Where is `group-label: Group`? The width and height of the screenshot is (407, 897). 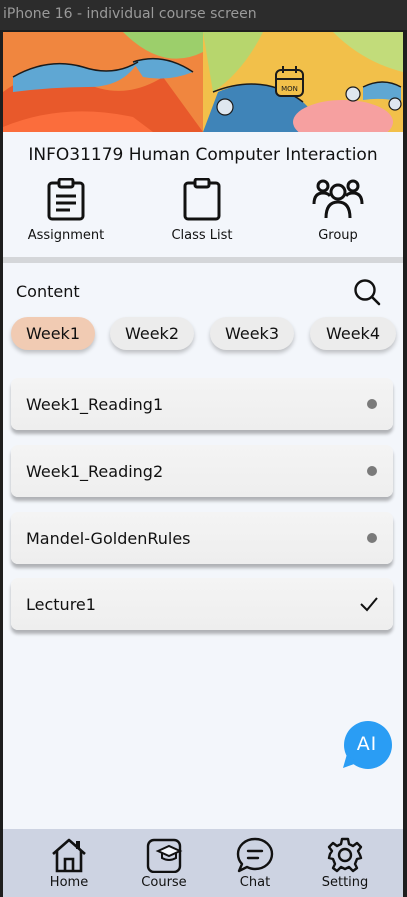
group-label: Group is located at coordinates (338, 235).